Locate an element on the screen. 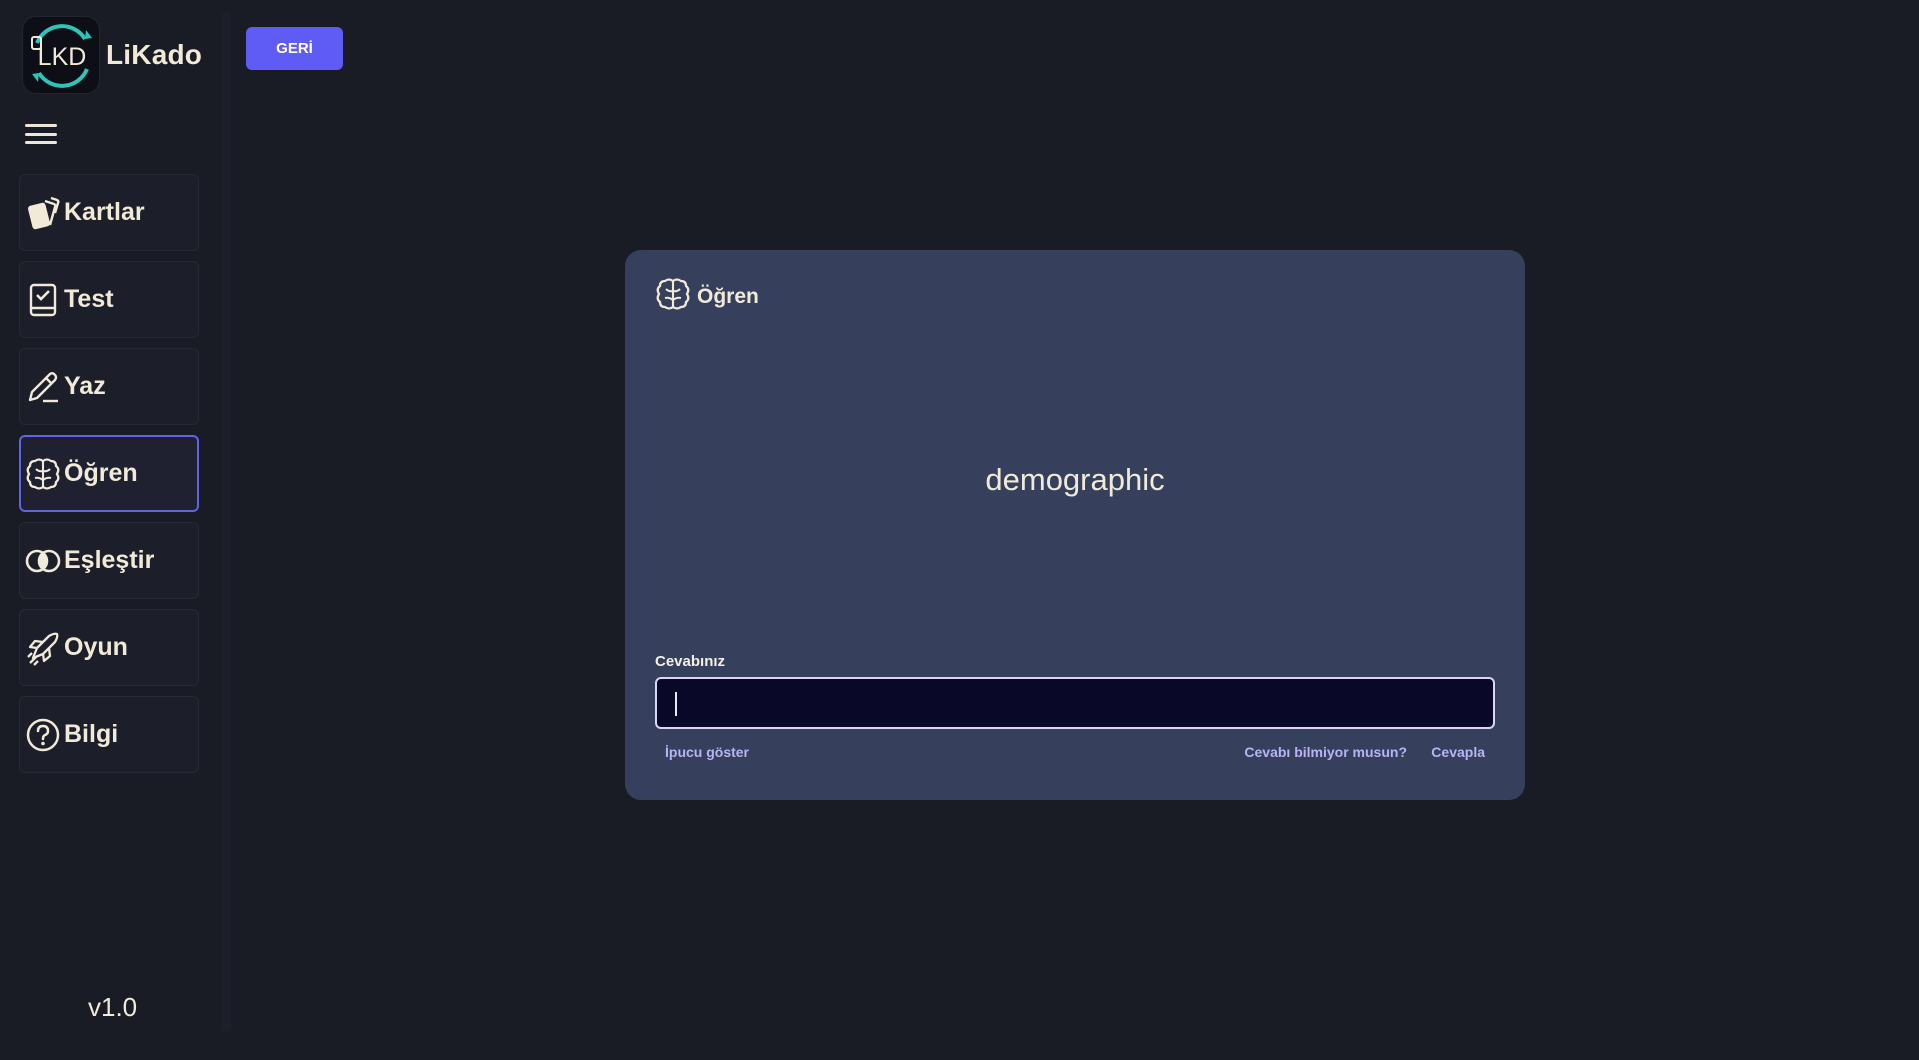 The image size is (1919, 1060). answer-label: Cevabınız is located at coordinates (690, 661).